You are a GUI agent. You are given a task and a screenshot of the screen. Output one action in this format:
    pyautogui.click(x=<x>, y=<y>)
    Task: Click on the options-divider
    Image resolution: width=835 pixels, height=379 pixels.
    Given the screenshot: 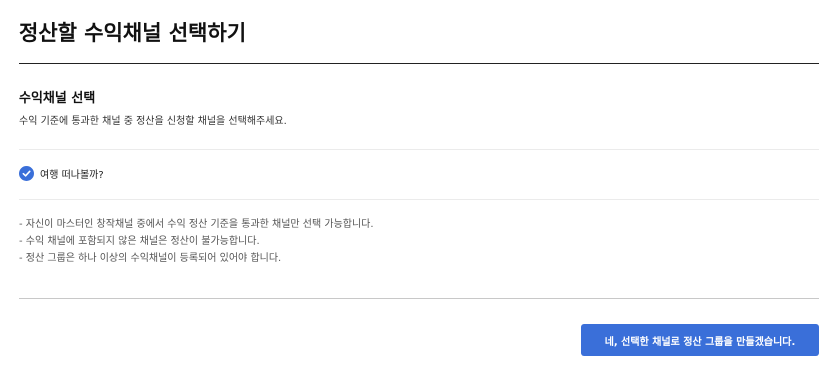 What is the action you would take?
    pyautogui.click(x=419, y=199)
    